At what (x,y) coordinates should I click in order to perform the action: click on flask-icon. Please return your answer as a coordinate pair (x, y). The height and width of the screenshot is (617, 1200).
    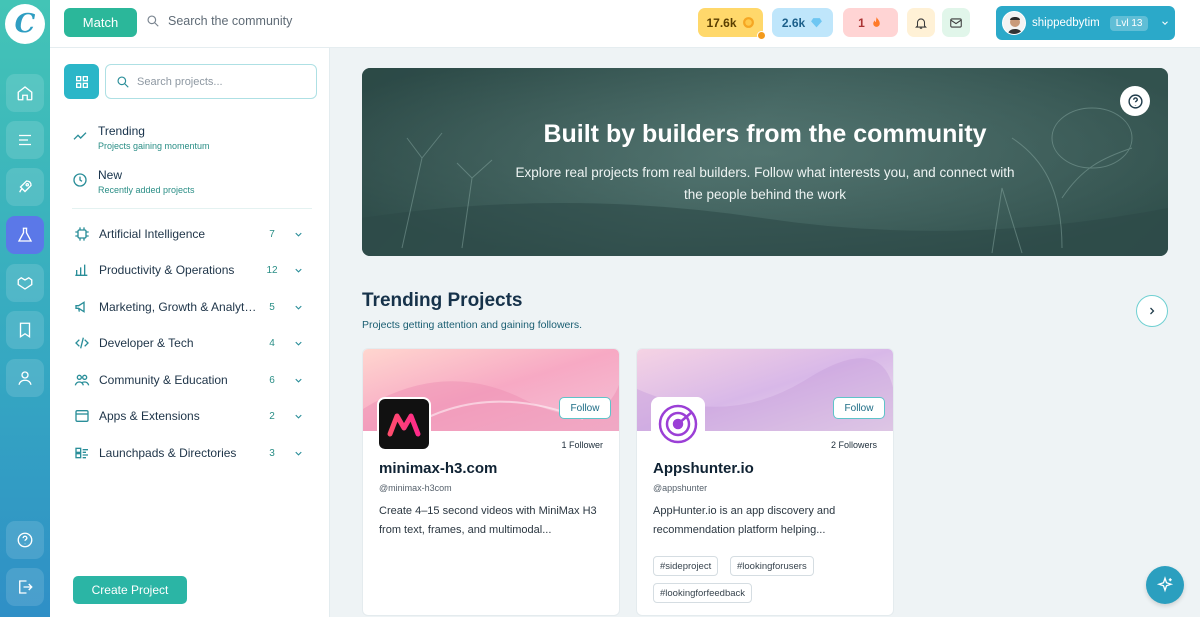
    Looking at the image, I should click on (25, 235).